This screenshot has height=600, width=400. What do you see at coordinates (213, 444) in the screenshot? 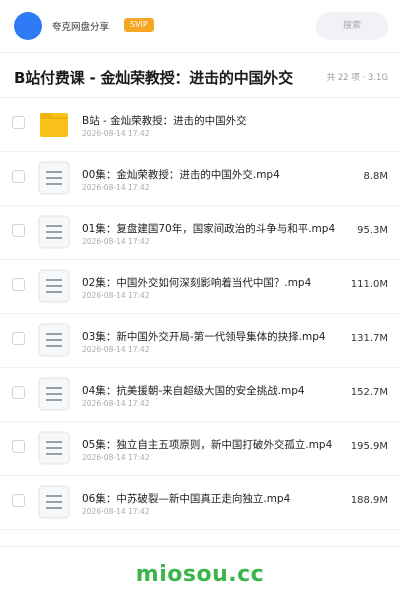
I see `file-name: 05集：独立自主五项原则，新中国打破外交孤立.mp4` at bounding box center [213, 444].